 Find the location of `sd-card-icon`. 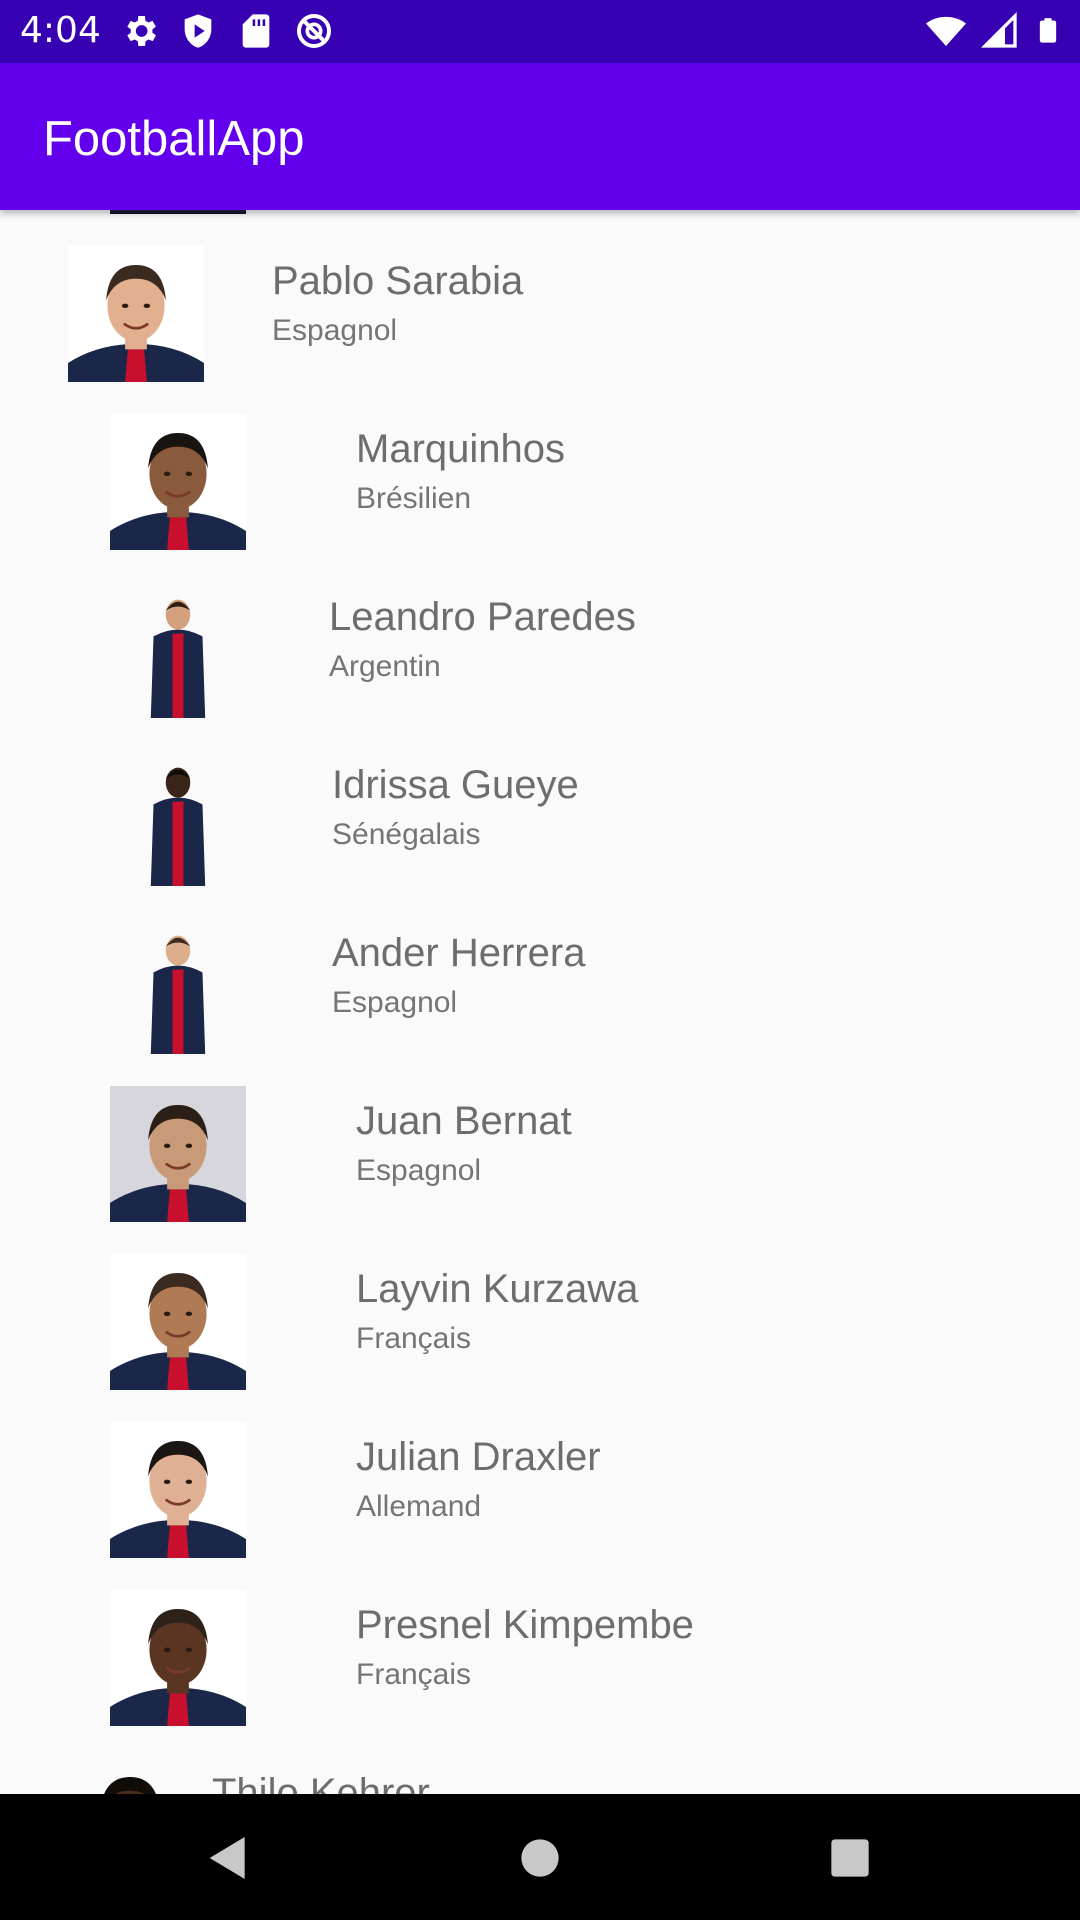

sd-card-icon is located at coordinates (256, 31).